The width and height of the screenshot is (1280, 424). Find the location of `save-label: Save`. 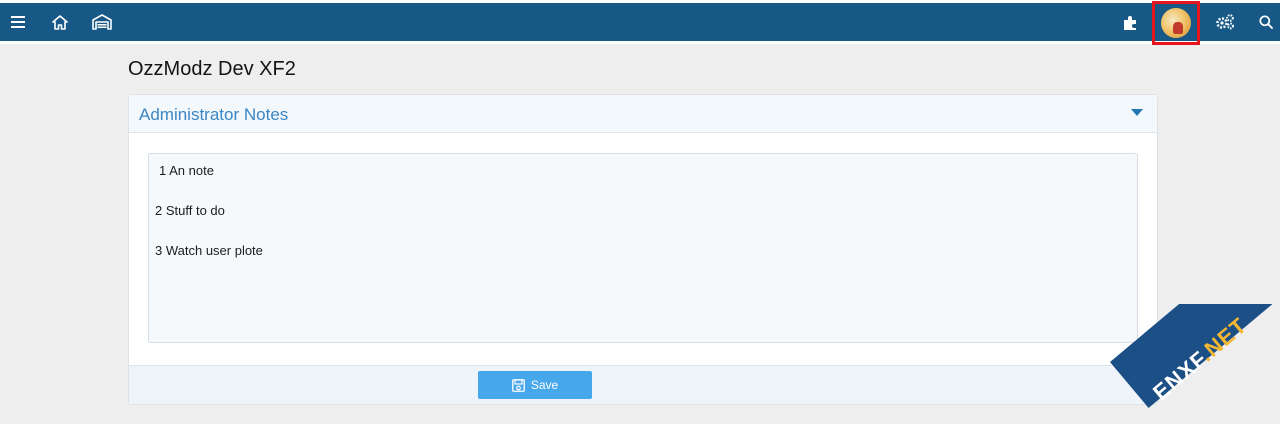

save-label: Save is located at coordinates (544, 385).